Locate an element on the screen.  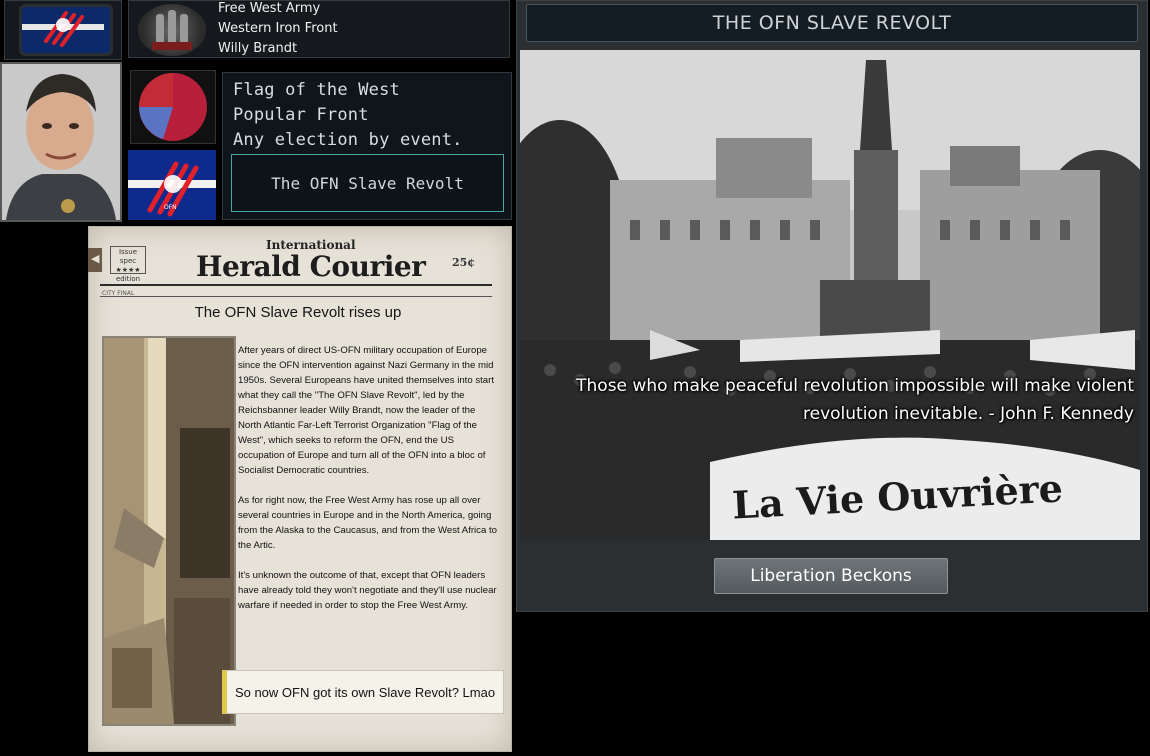
leader-name: Willy Brandt is located at coordinates (258, 48).